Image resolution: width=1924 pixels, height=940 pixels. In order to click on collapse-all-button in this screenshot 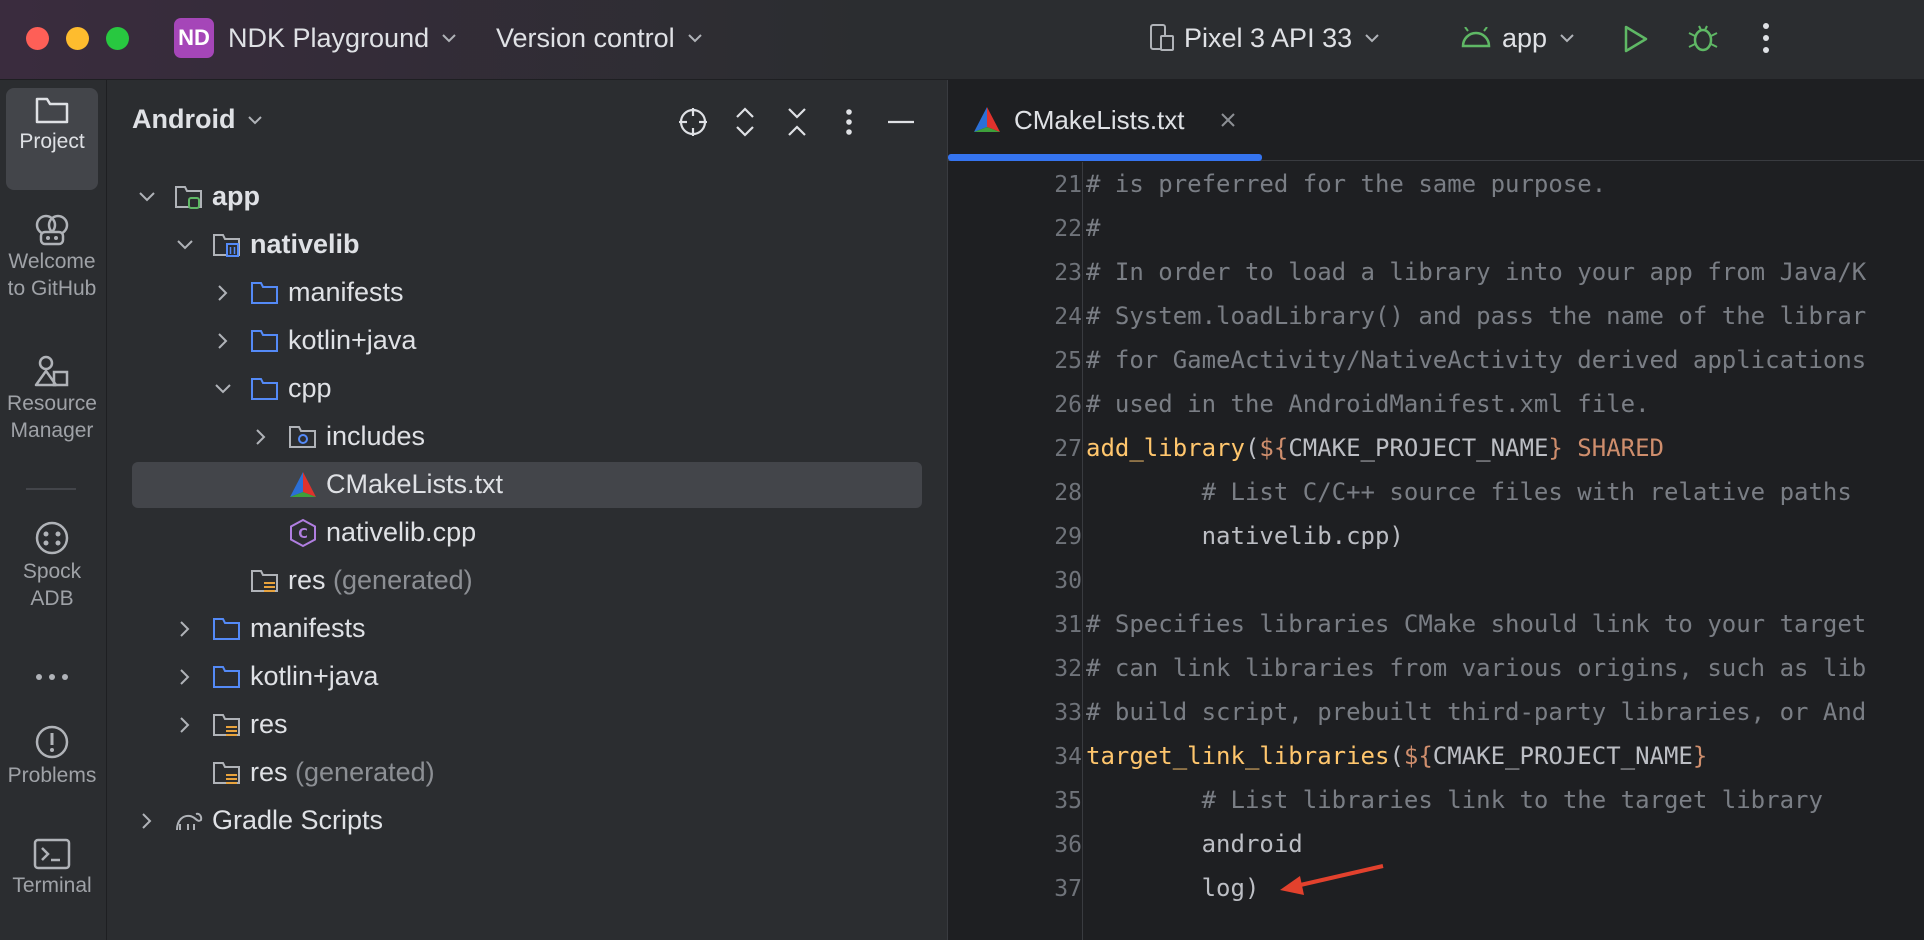, I will do `click(797, 122)`.